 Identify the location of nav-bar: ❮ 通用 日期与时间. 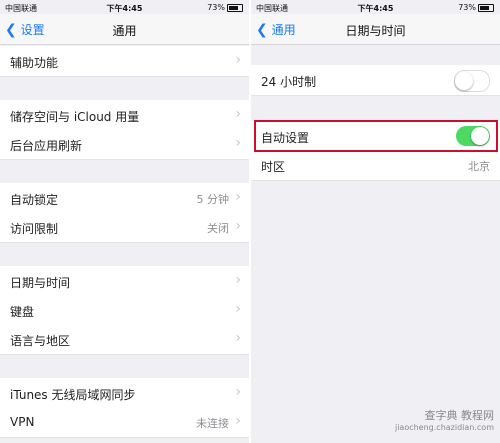
(375, 29).